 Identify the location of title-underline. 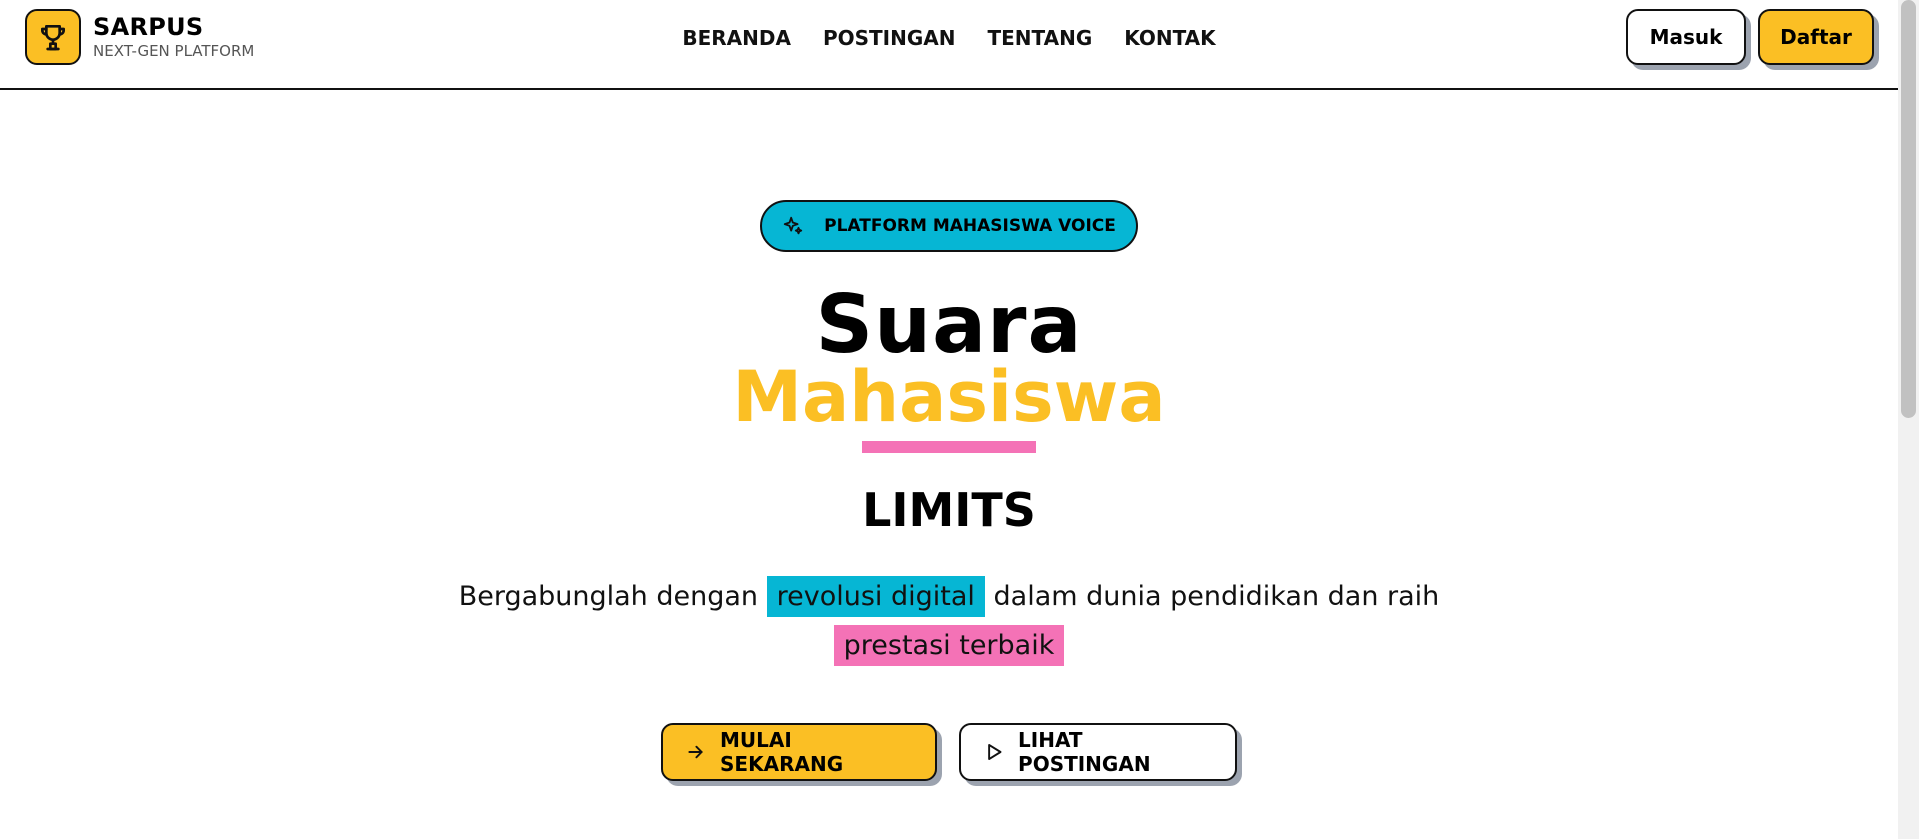
(949, 447).